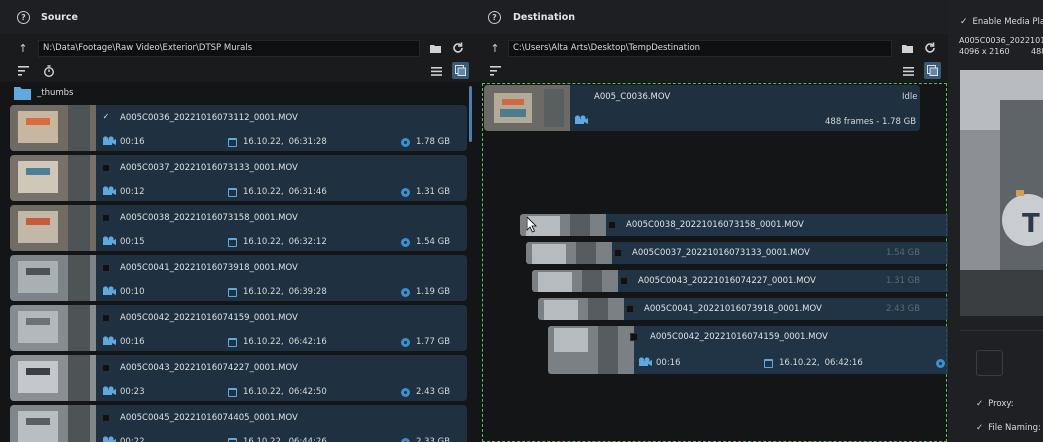 The image size is (1043, 442). Describe the element at coordinates (277, 392) in the screenshot. I see `date-field: 16.10.22, 06:42:50` at that location.